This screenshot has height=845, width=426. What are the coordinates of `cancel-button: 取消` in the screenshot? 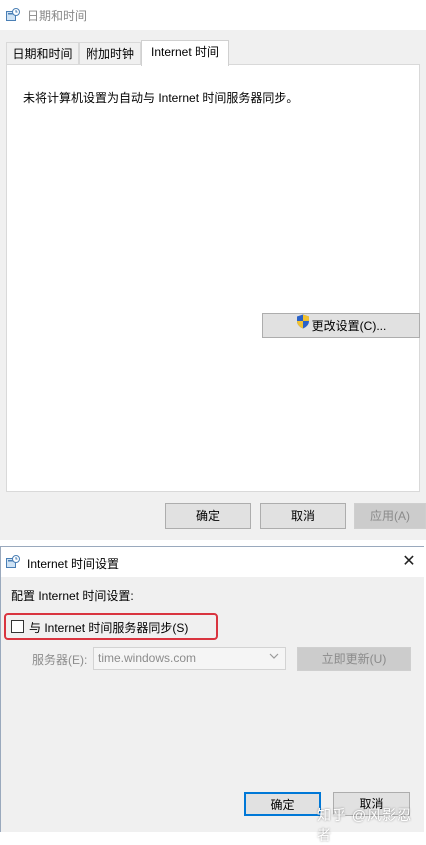 It's located at (303, 516).